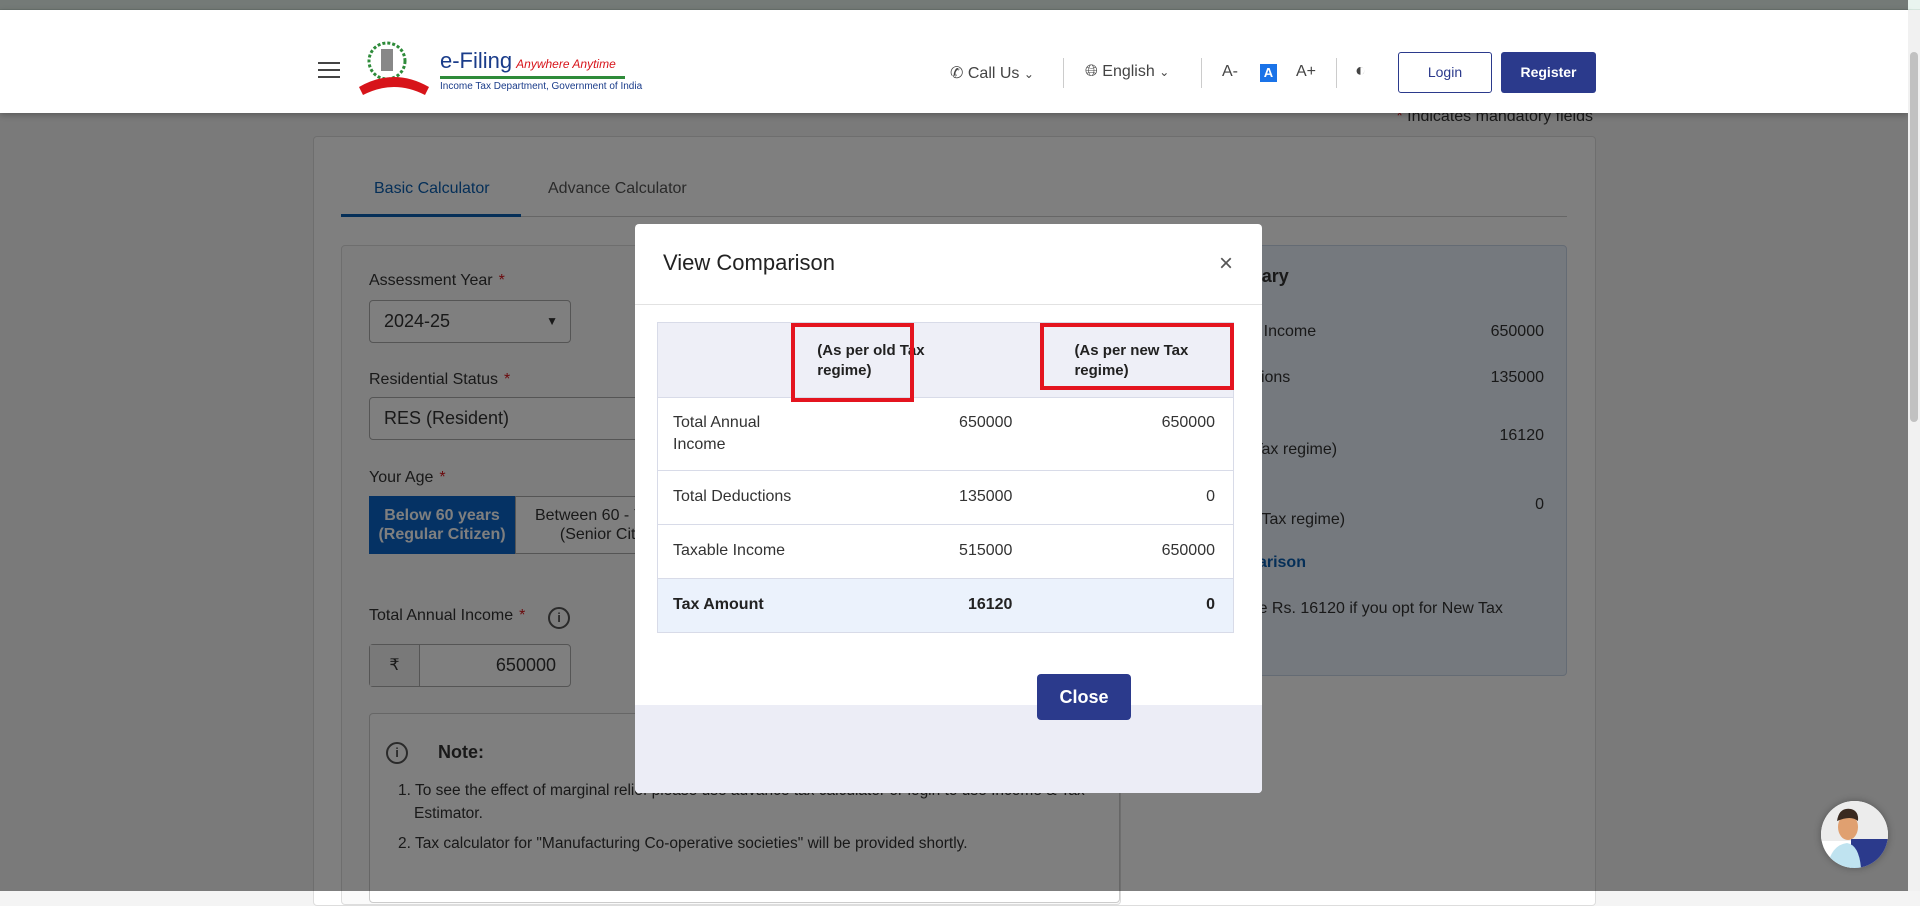 Image resolution: width=1920 pixels, height=906 pixels. I want to click on phone-icon: ✆, so click(957, 73).